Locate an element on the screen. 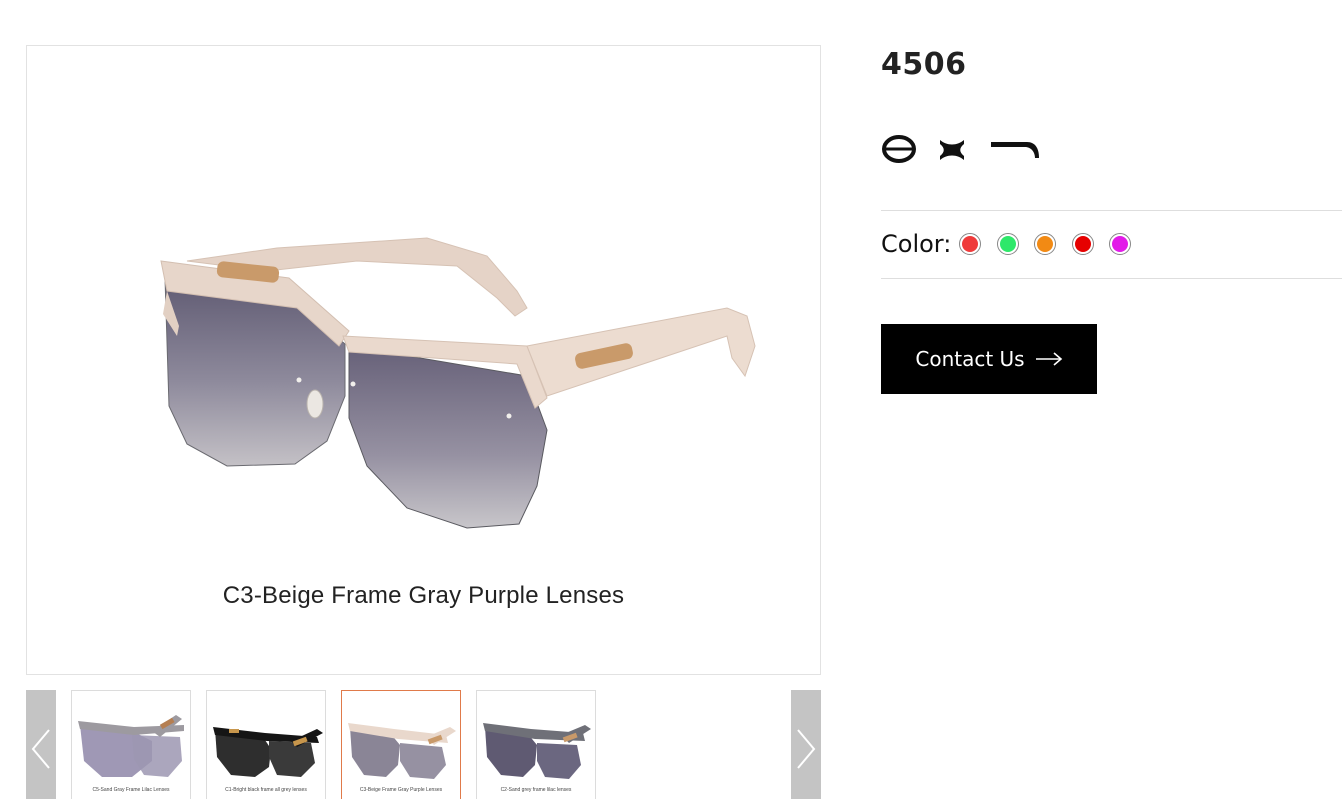 The width and height of the screenshot is (1342, 799). product-model-number: 4506 is located at coordinates (924, 64).